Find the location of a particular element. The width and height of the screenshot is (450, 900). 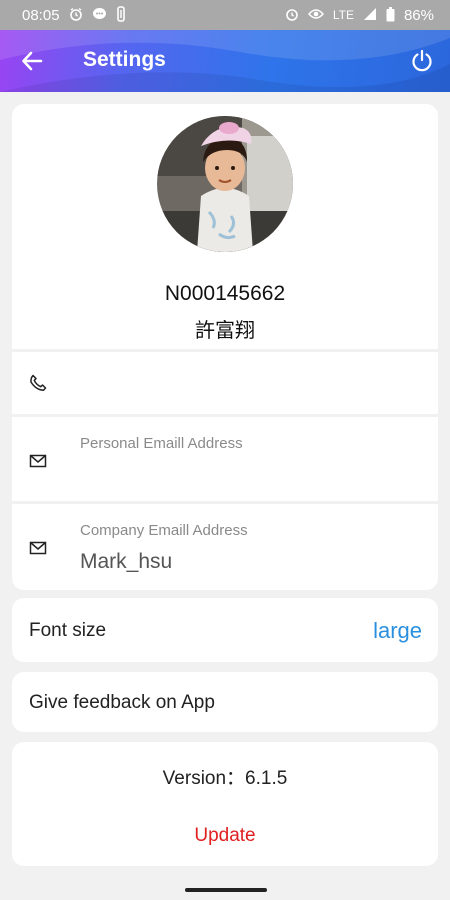

arrow-back-icon is located at coordinates (32, 61).